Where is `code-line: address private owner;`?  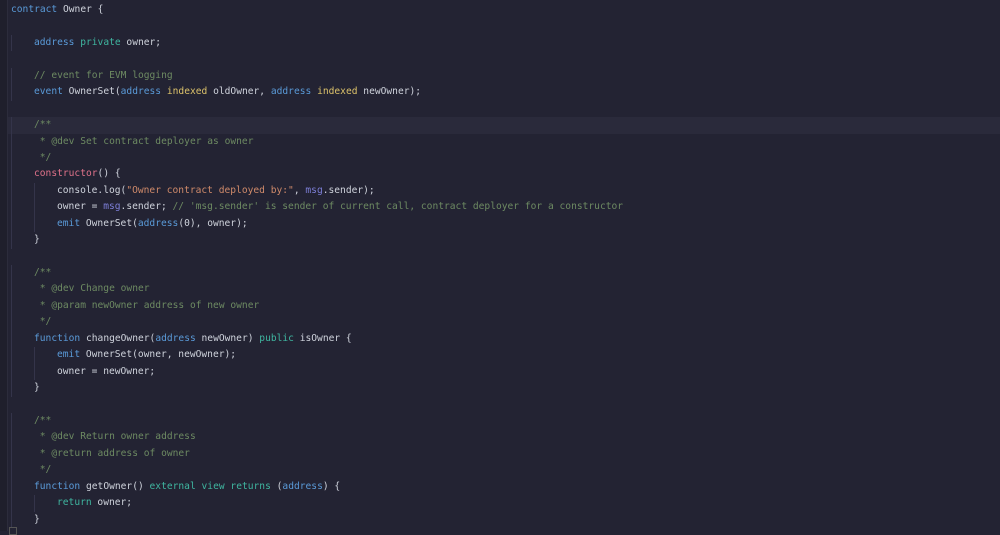 code-line: address private owner; is located at coordinates (505, 43).